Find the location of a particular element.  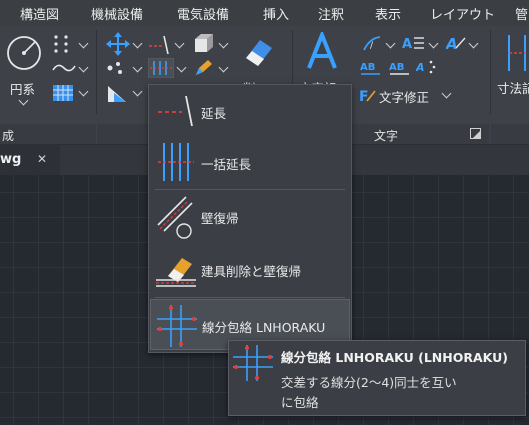

ribbon-footer-dim is located at coordinates (510, 134).